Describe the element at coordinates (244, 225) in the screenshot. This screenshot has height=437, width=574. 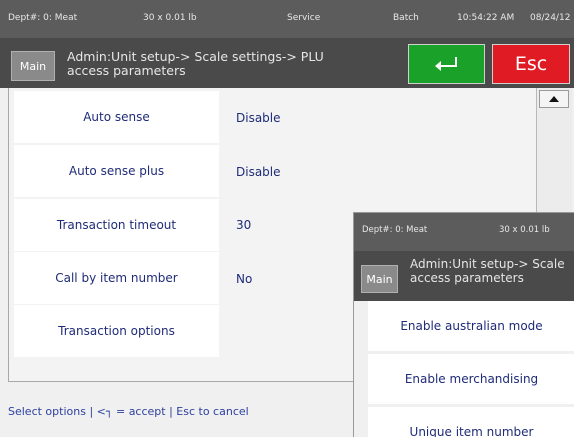
I see `setting-value: 30` at that location.